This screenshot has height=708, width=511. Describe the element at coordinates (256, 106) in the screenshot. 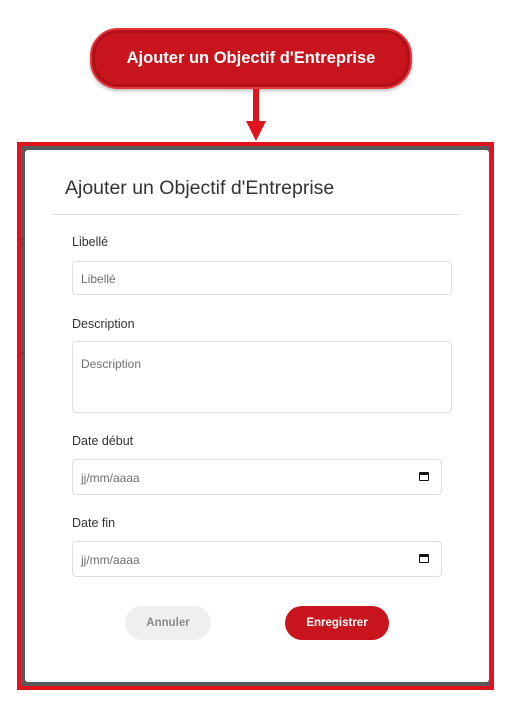

I see `annotation-arrow-line` at that location.